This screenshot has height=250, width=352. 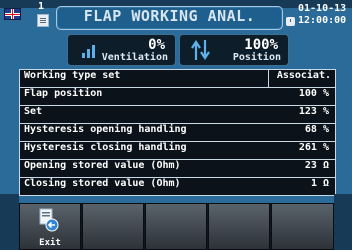 What do you see at coordinates (343, 222) in the screenshot?
I see `right-bezel` at bounding box center [343, 222].